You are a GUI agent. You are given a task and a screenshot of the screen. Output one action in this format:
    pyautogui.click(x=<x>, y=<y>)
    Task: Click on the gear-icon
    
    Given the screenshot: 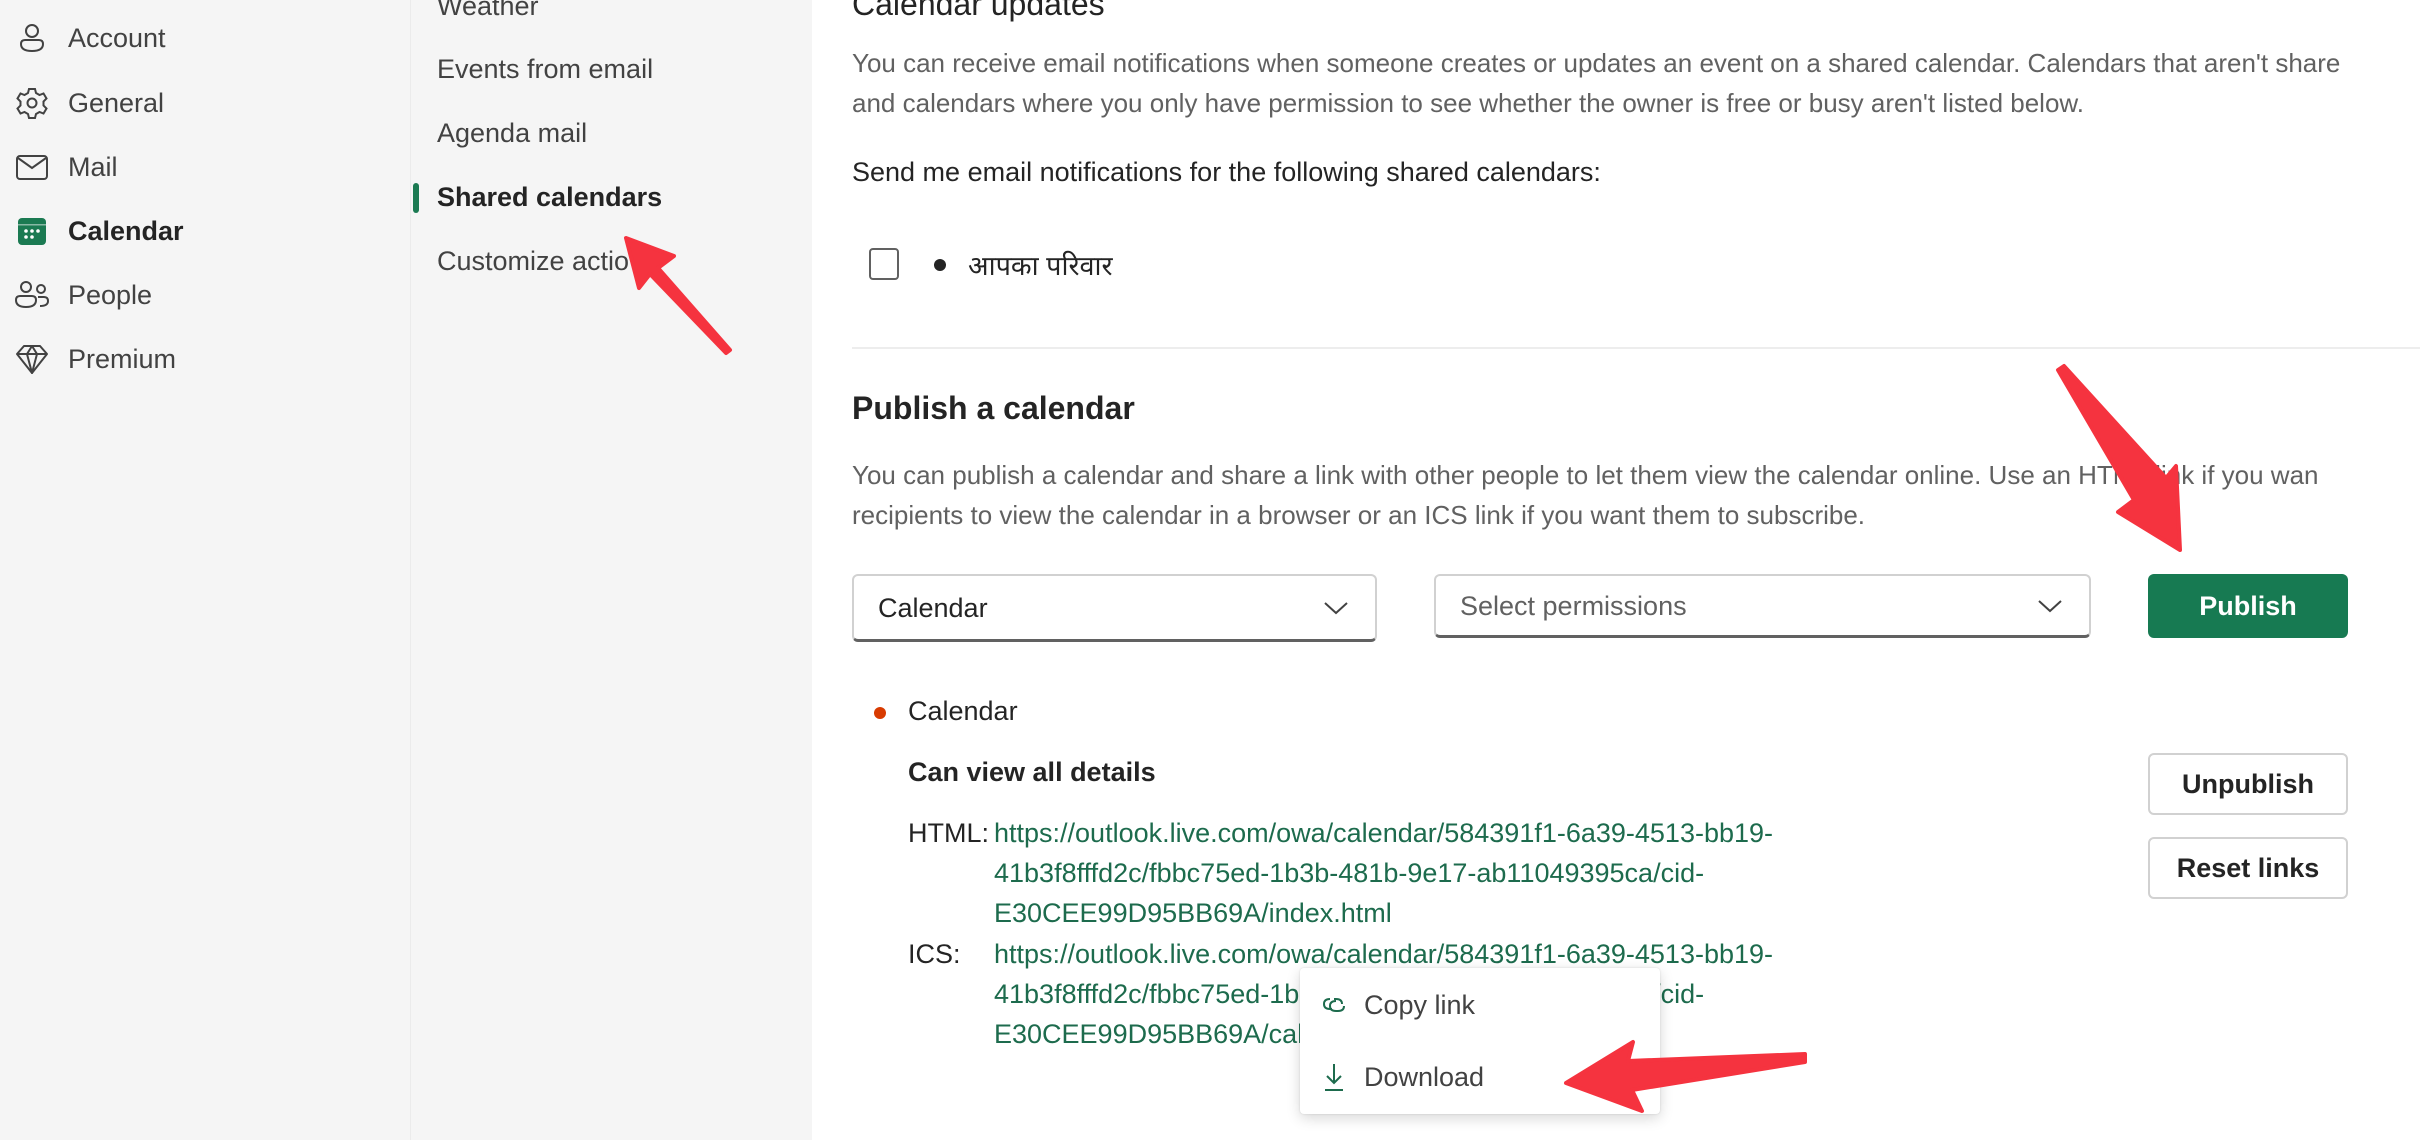 What is the action you would take?
    pyautogui.click(x=32, y=103)
    